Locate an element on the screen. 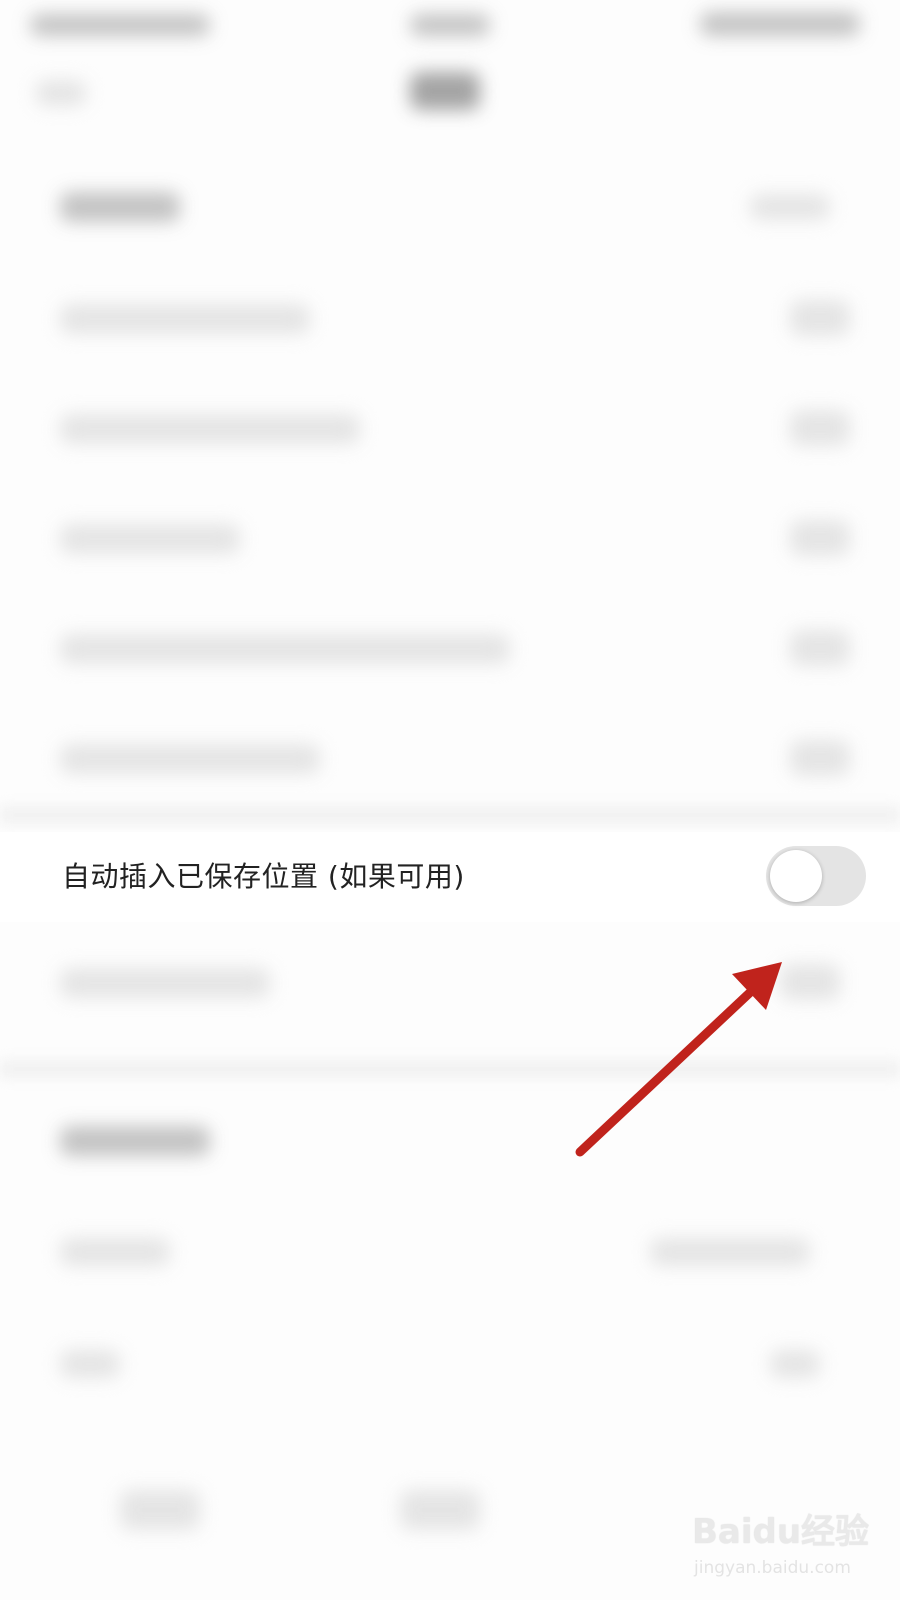  status-bar-center is located at coordinates (450, 25).